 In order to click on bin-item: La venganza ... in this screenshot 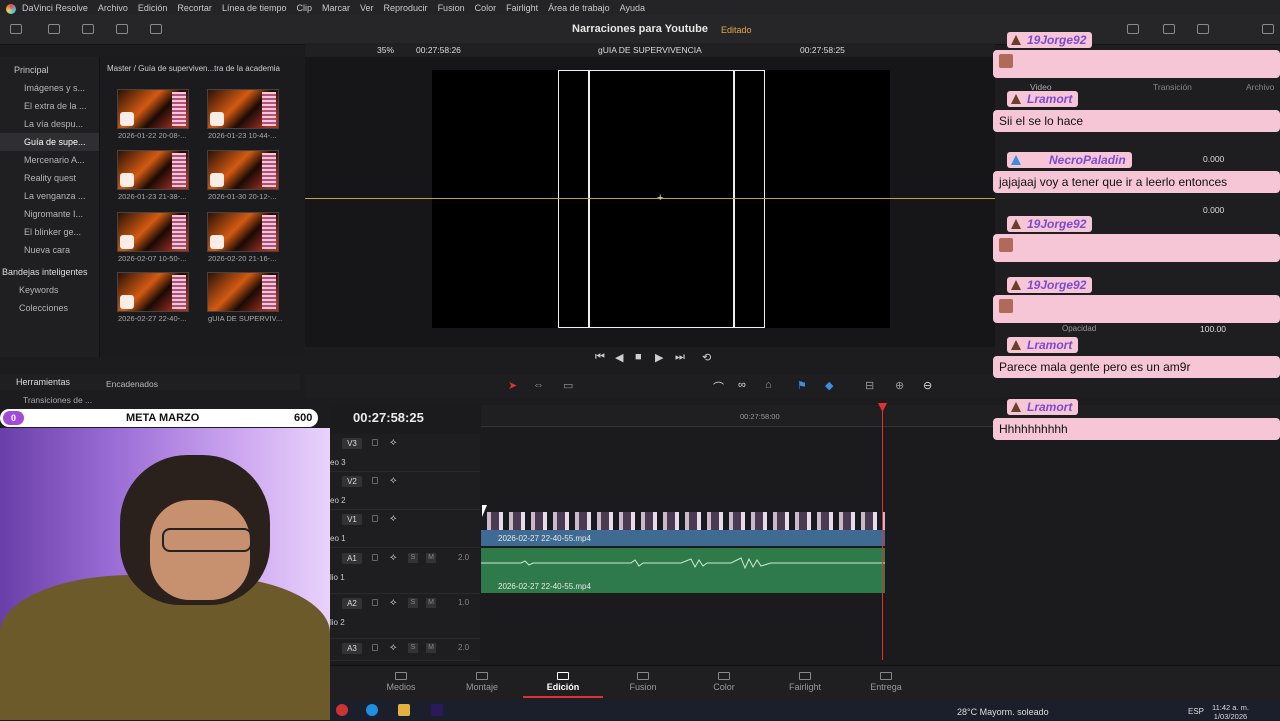, I will do `click(49, 196)`.